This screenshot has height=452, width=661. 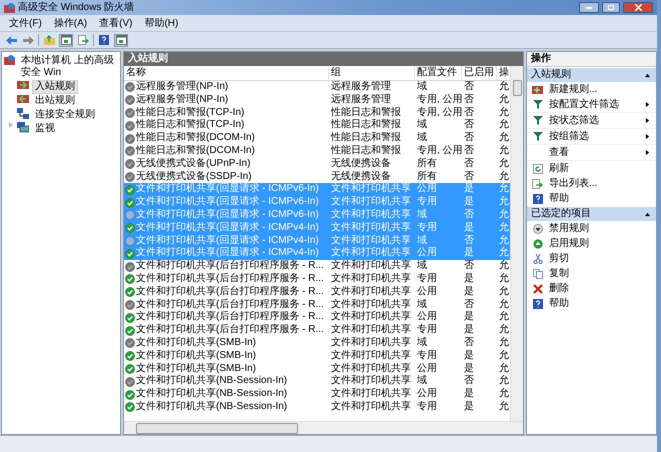 What do you see at coordinates (361, 86) in the screenshot?
I see `group-name: 远程服务管理` at bounding box center [361, 86].